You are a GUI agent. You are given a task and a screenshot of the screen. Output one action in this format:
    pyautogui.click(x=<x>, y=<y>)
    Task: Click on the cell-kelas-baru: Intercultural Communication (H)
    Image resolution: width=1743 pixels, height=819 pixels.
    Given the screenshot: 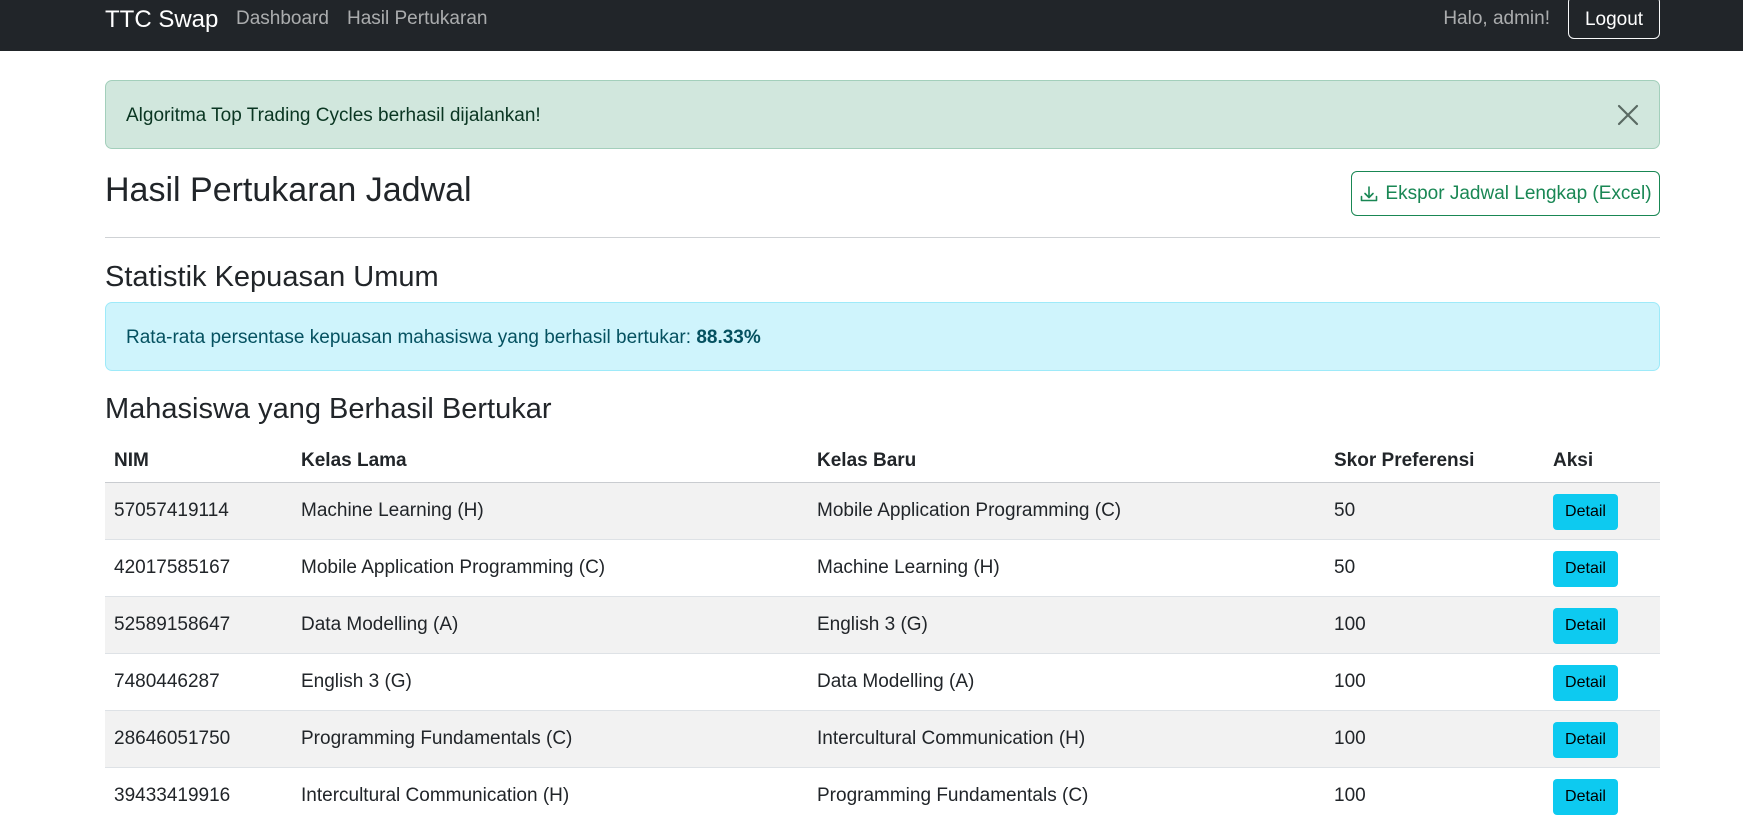 What is the action you would take?
    pyautogui.click(x=951, y=738)
    